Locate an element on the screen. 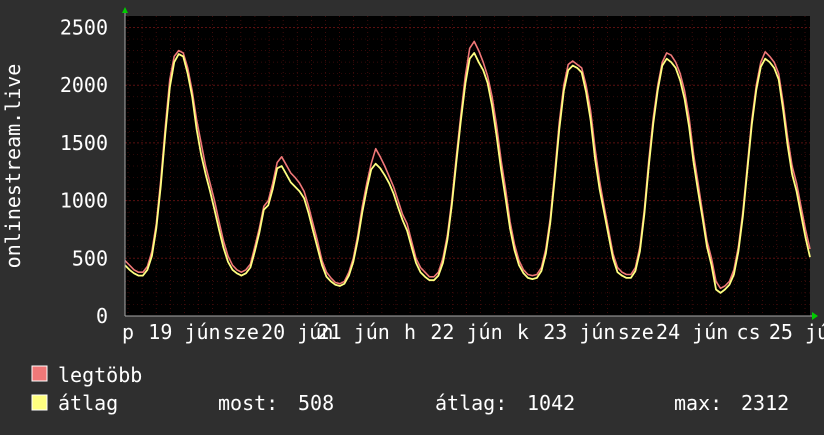 This screenshot has height=435, width=824. x-tick-label: k is located at coordinates (523, 332).